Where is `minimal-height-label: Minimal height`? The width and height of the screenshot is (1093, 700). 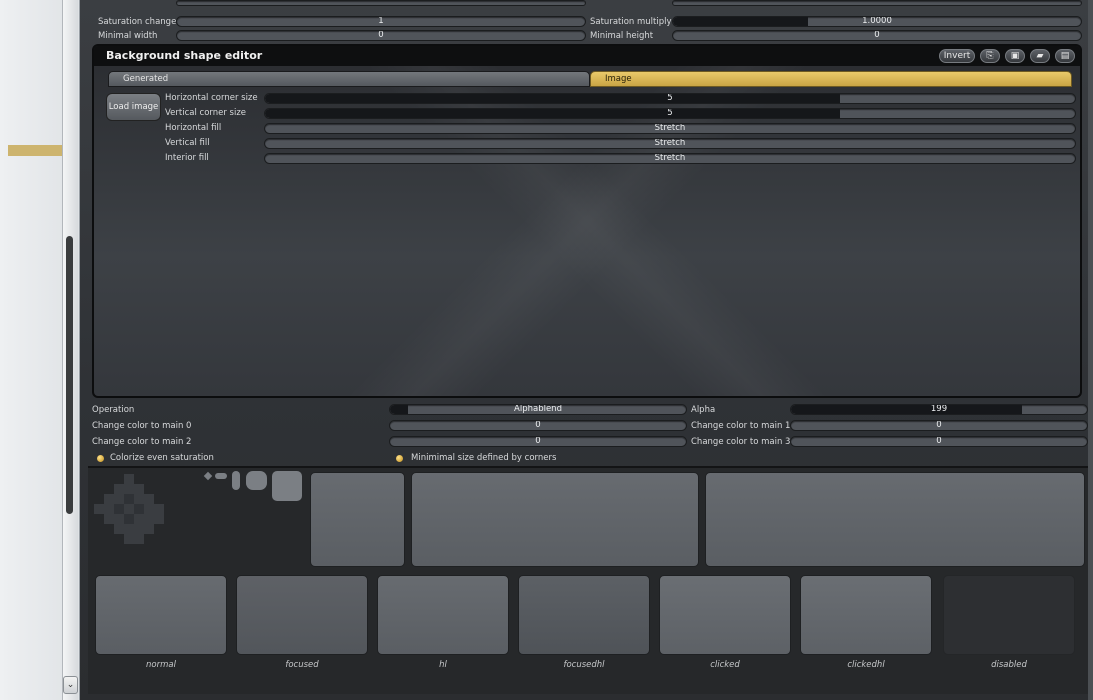
minimal-height-label: Minimal height is located at coordinates (622, 36).